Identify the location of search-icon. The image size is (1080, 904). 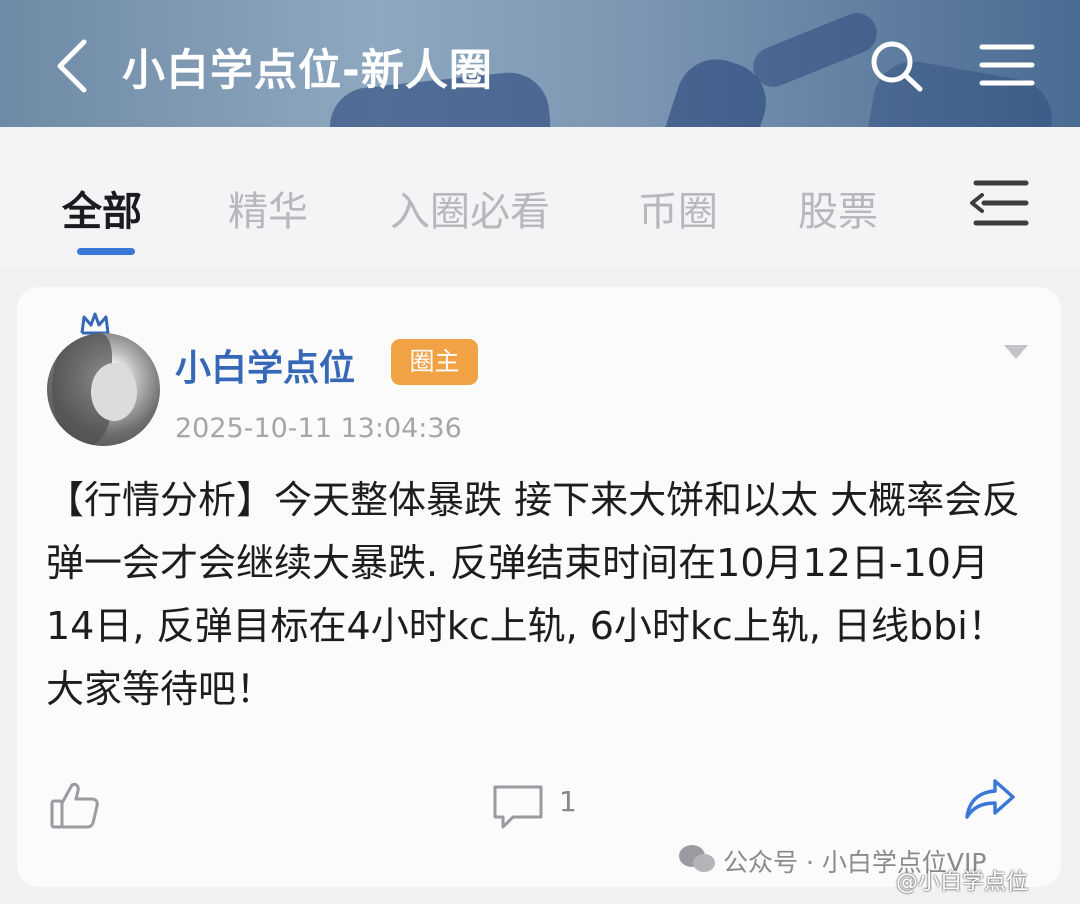
(897, 66).